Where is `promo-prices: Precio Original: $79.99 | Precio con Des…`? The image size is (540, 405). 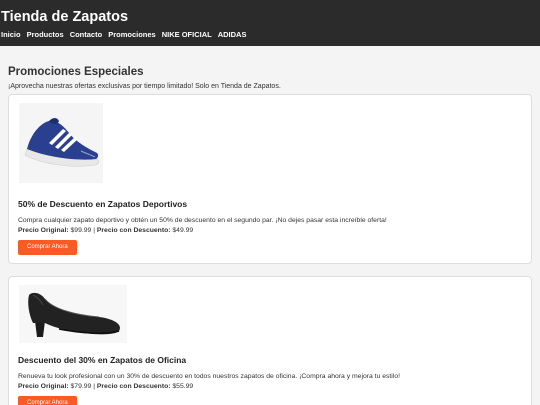 promo-prices: Precio Original: $79.99 | Precio con Des… is located at coordinates (270, 386).